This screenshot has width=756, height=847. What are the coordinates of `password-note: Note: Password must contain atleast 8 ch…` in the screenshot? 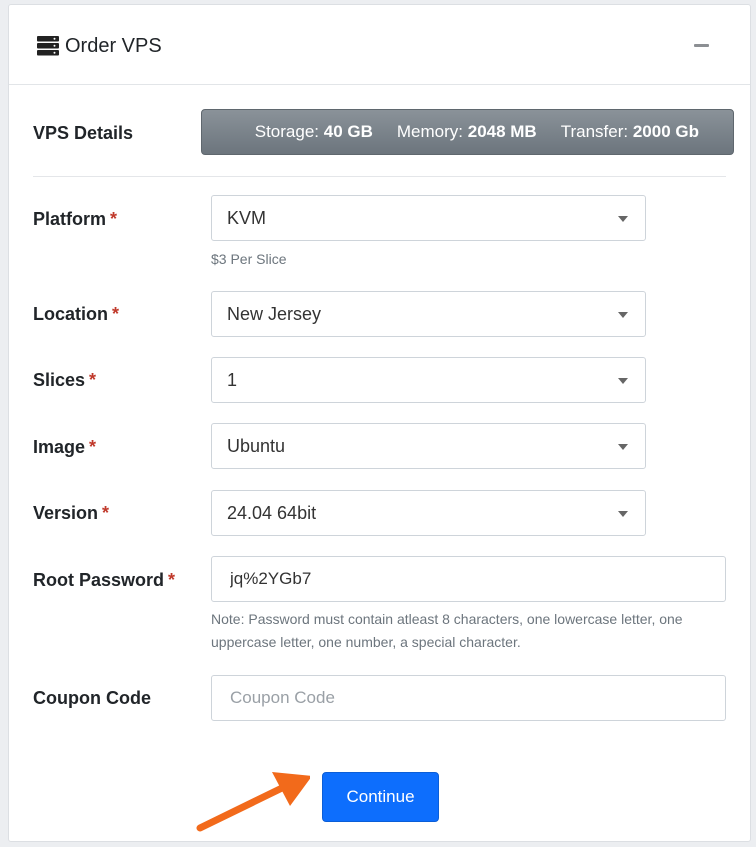 It's located at (447, 630).